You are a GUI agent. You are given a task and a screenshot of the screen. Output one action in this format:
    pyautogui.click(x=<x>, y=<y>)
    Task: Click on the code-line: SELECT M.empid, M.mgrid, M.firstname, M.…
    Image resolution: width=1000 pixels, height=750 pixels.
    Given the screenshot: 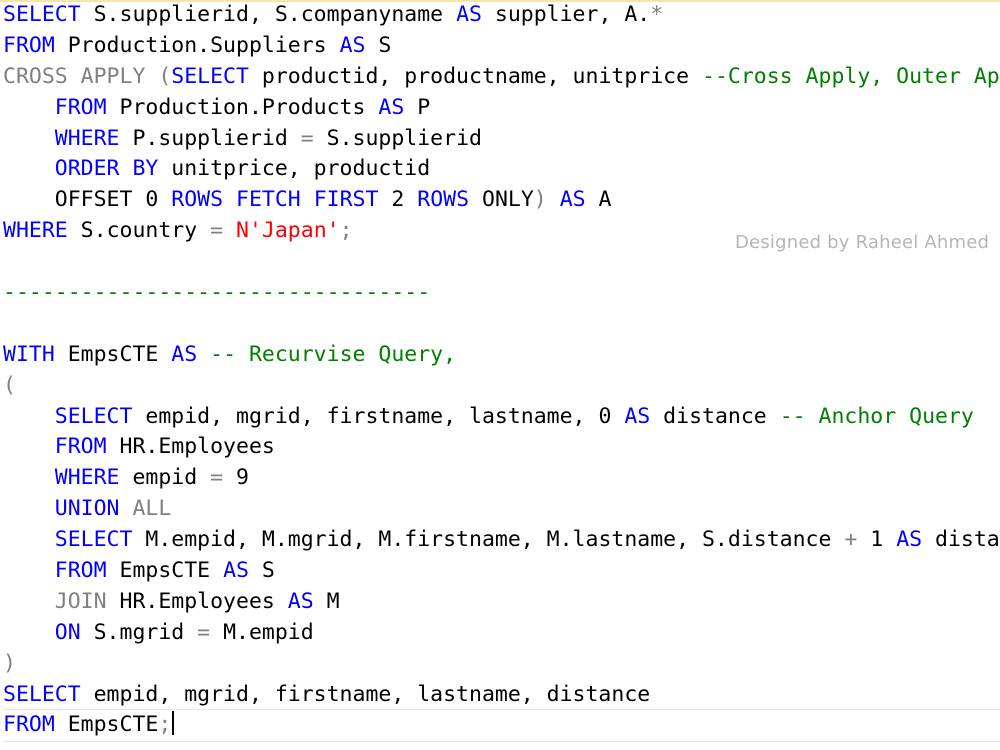 What is the action you would take?
    pyautogui.click(x=501, y=540)
    